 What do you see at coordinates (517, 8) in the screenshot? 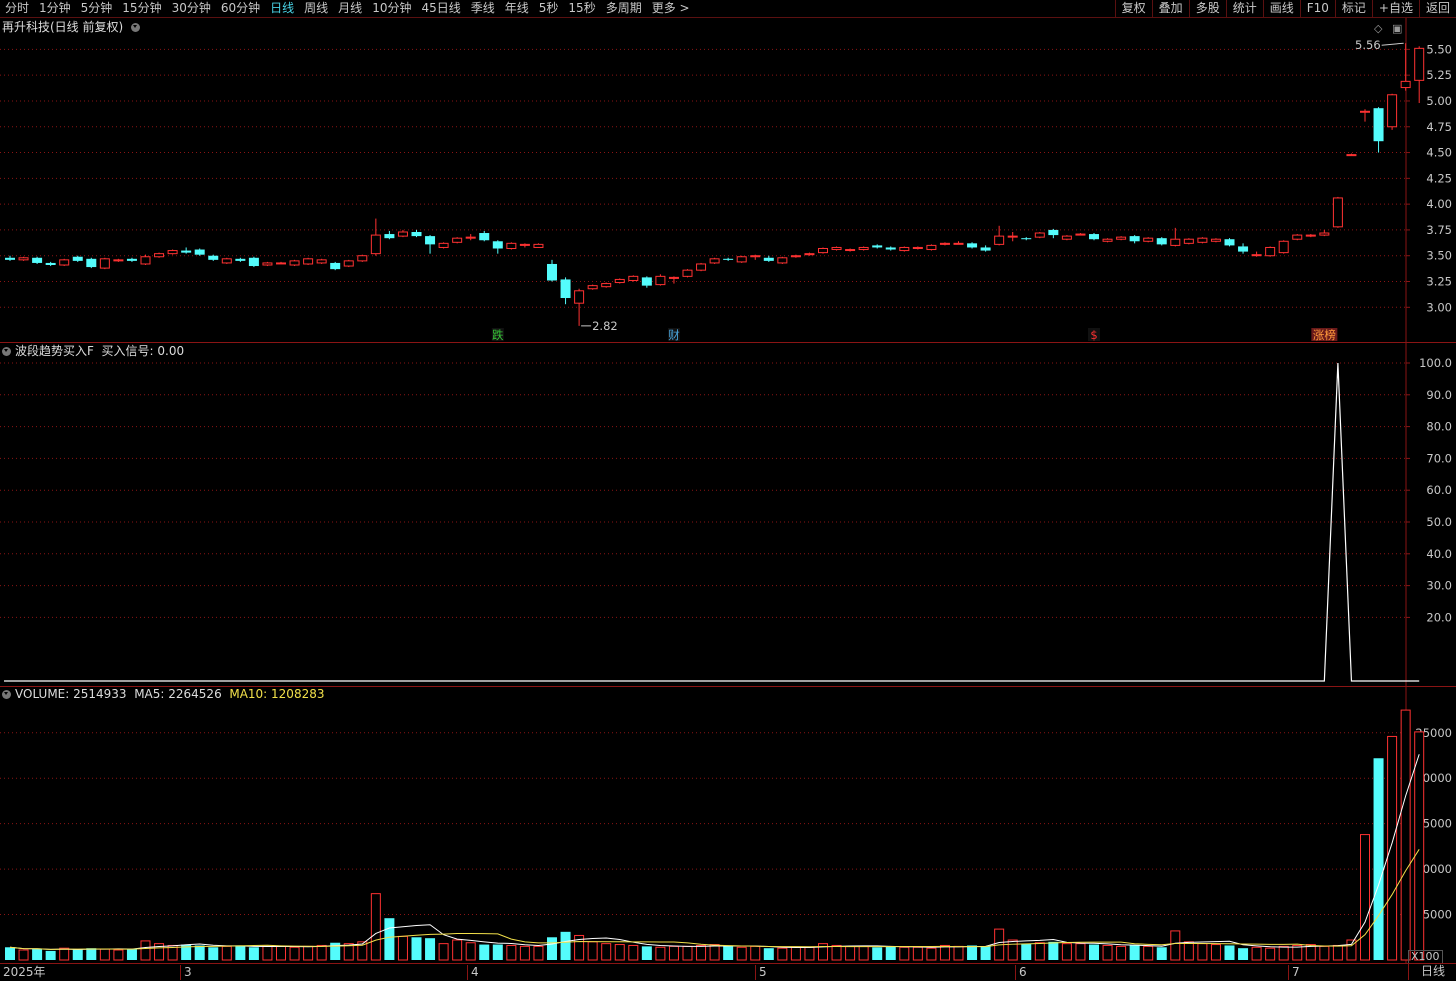
I see `period-tab: 年线` at bounding box center [517, 8].